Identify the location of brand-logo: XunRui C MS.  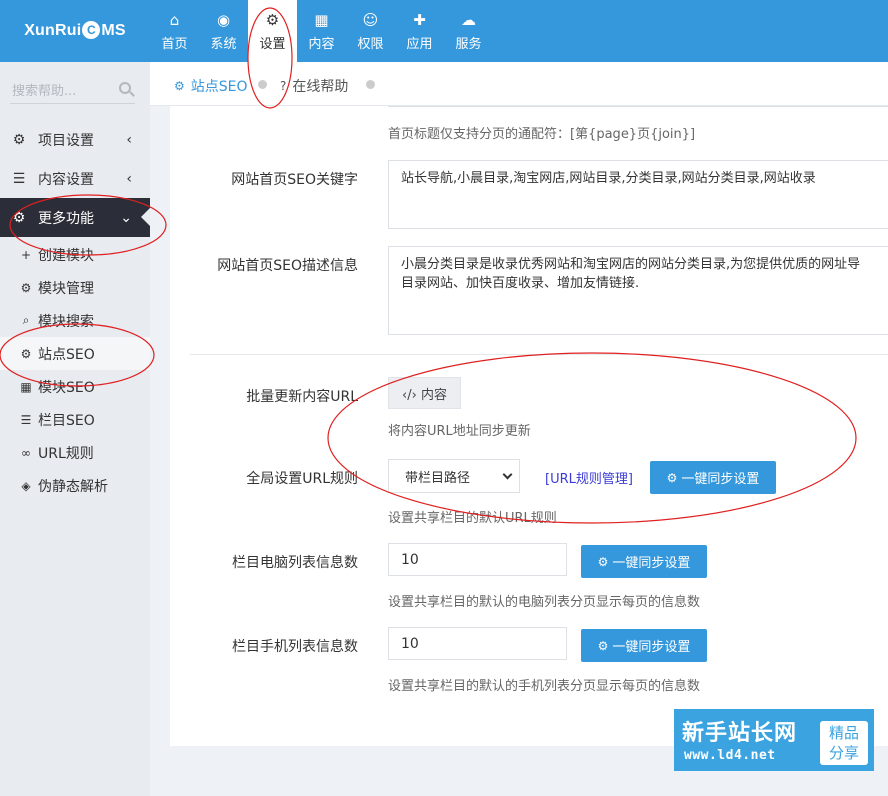
(75, 31).